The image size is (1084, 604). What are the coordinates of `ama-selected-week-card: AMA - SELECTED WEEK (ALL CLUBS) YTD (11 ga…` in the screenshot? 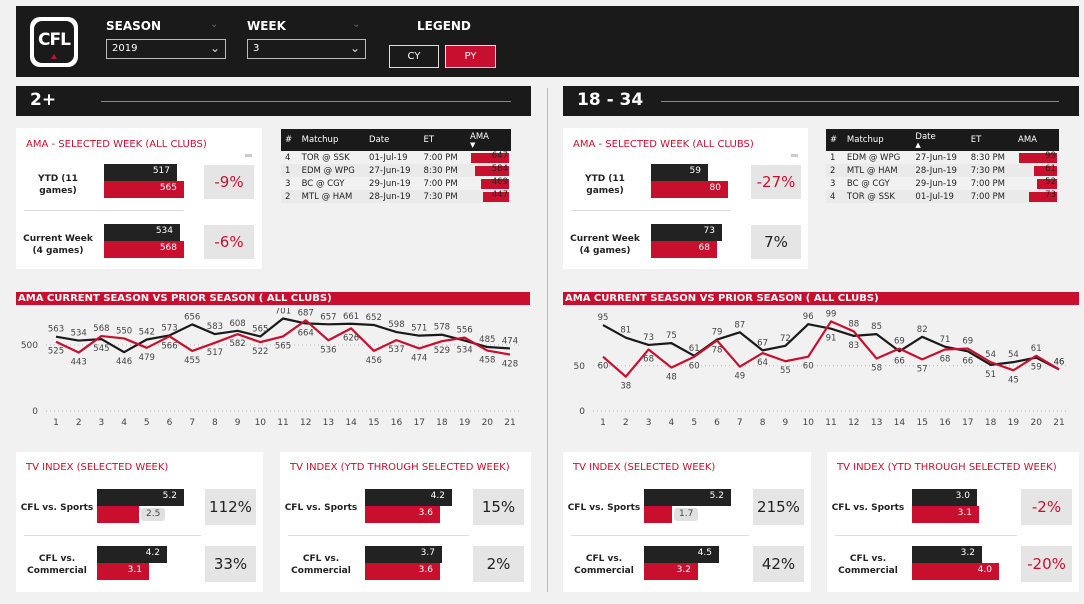 It's located at (685, 198).